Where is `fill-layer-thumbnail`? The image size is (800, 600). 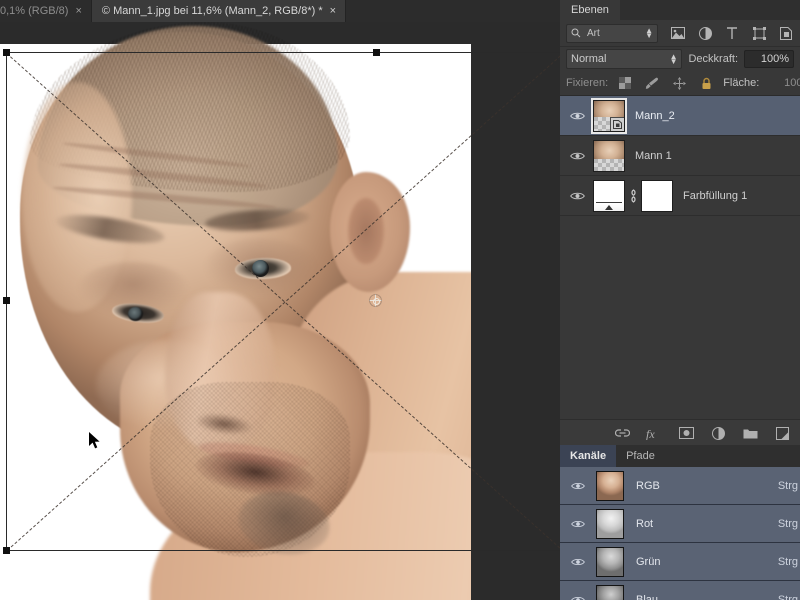 fill-layer-thumbnail is located at coordinates (609, 195).